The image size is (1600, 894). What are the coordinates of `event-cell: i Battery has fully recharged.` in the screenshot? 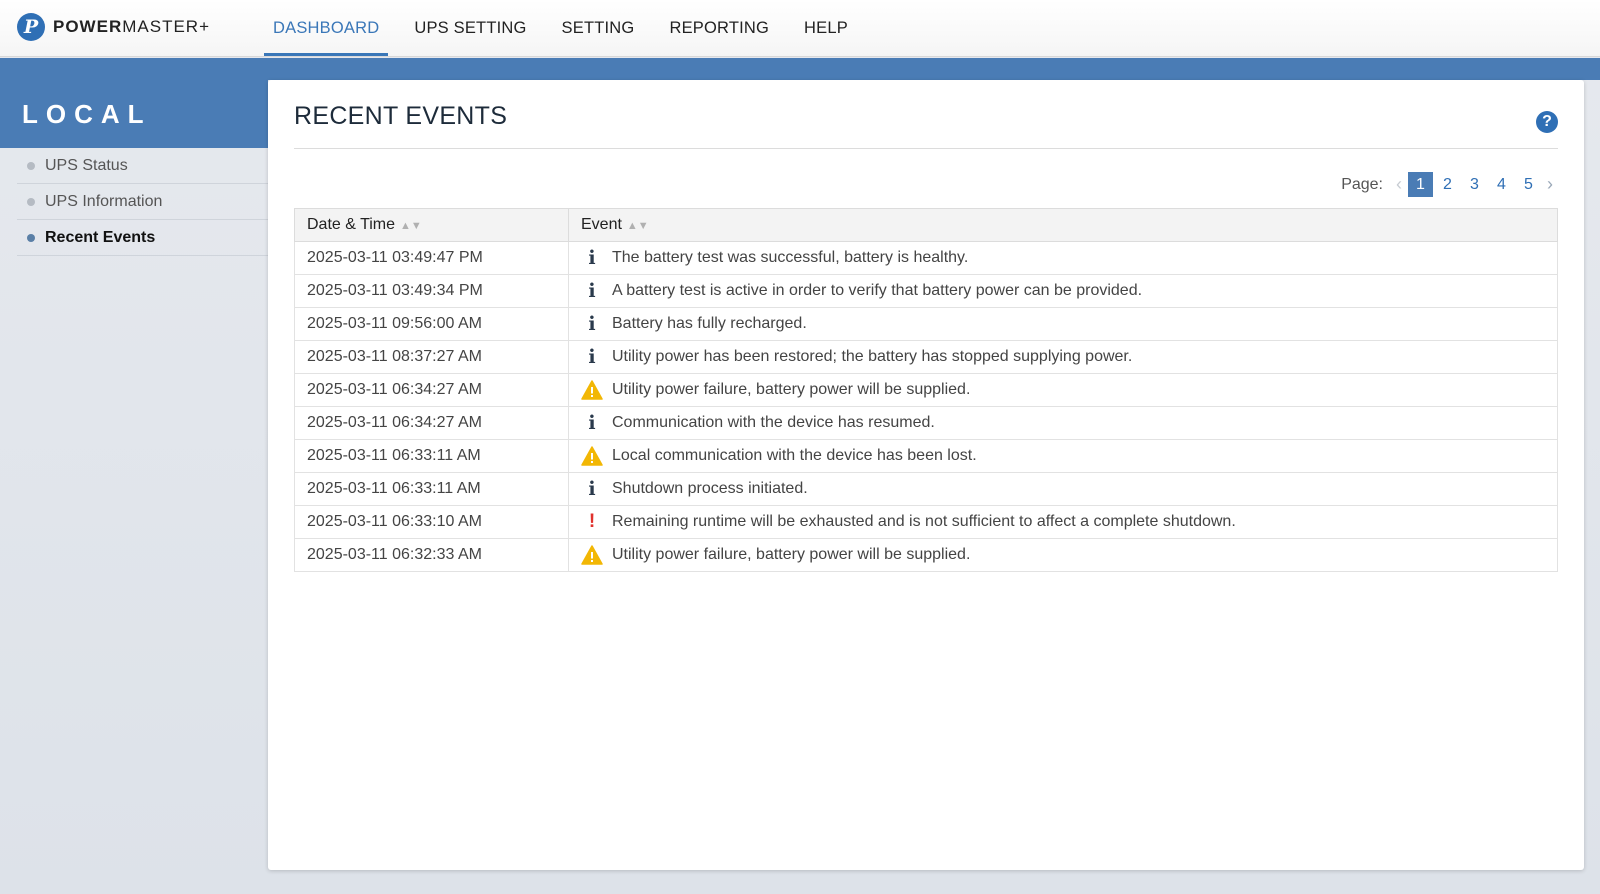 It's located at (1063, 324).